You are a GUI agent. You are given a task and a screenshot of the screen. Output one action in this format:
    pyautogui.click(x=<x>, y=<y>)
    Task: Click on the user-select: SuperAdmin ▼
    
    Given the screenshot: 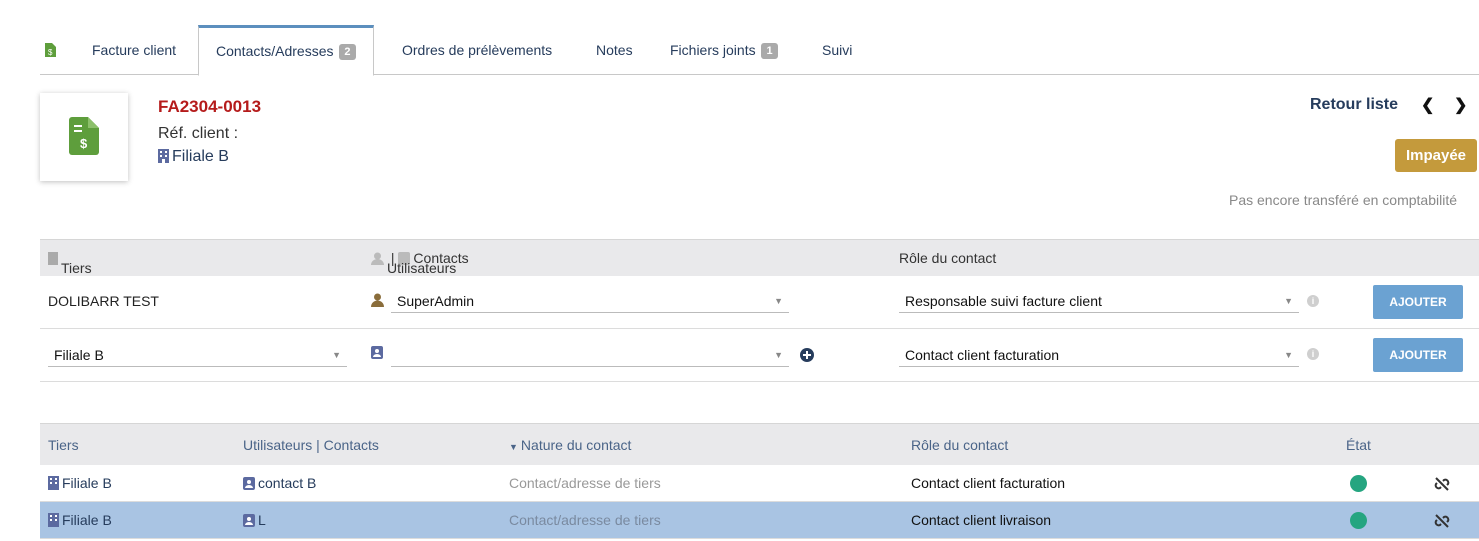 What is the action you would take?
    pyautogui.click(x=590, y=301)
    